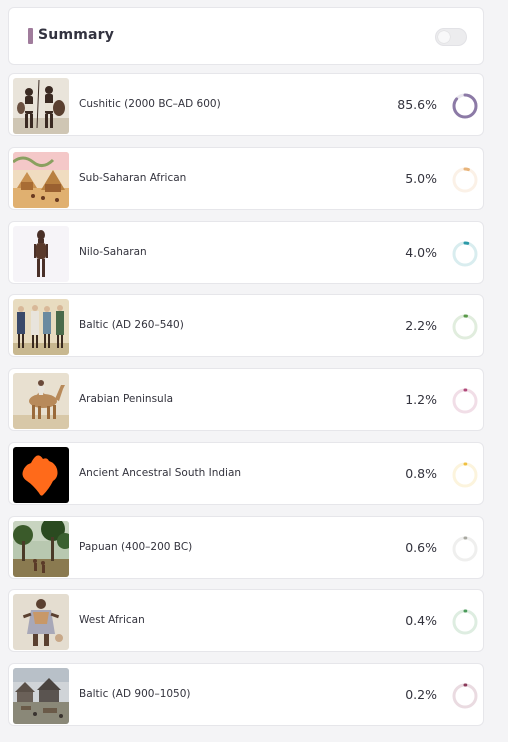  I want to click on ancestry-label: Ancient Ancestral South Indian, so click(160, 473).